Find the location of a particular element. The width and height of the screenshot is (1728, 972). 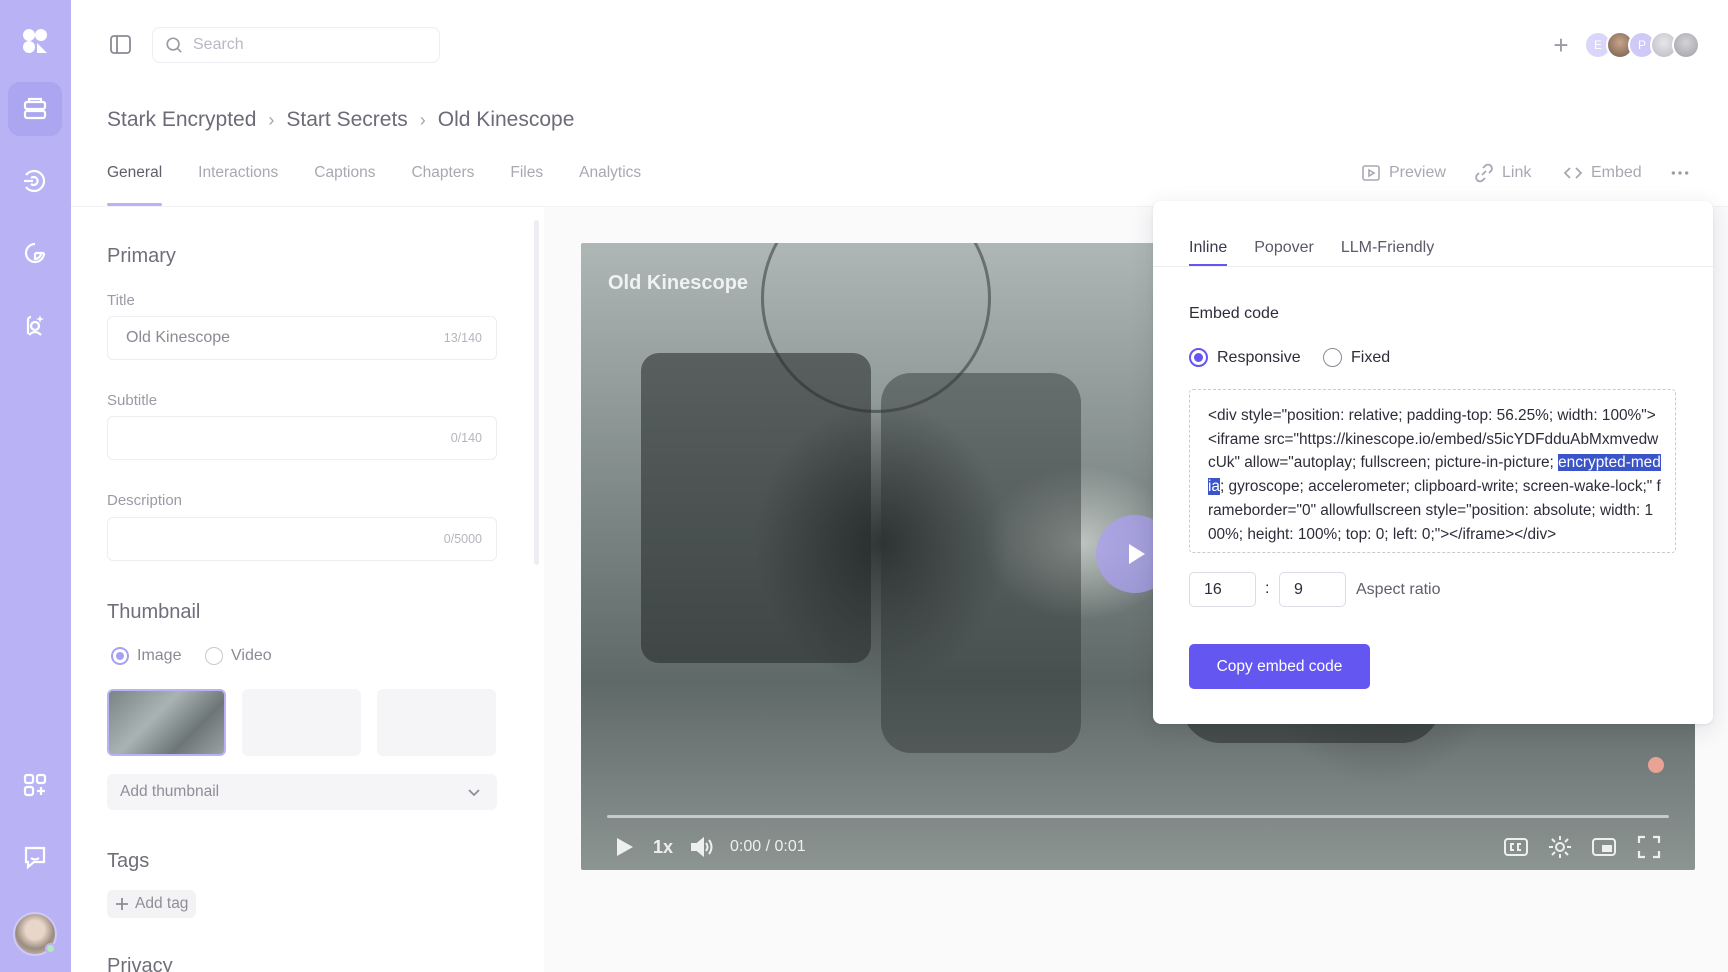

captions-icon is located at coordinates (1516, 847).